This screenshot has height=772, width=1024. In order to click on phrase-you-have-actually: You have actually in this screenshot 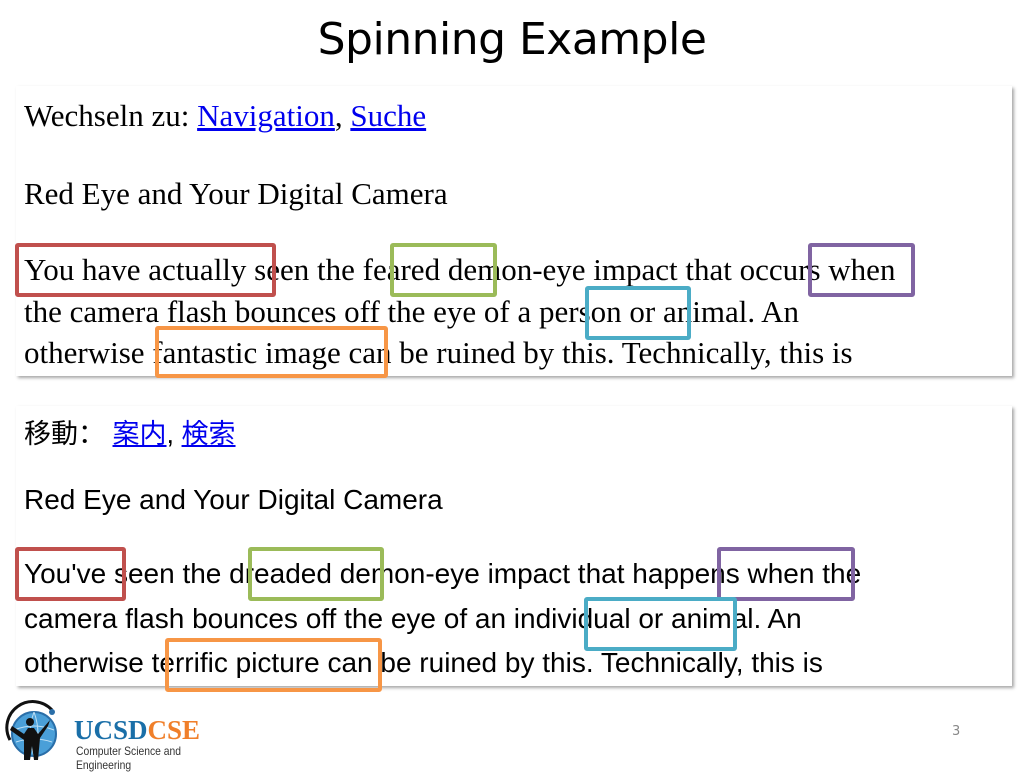, I will do `click(135, 269)`.